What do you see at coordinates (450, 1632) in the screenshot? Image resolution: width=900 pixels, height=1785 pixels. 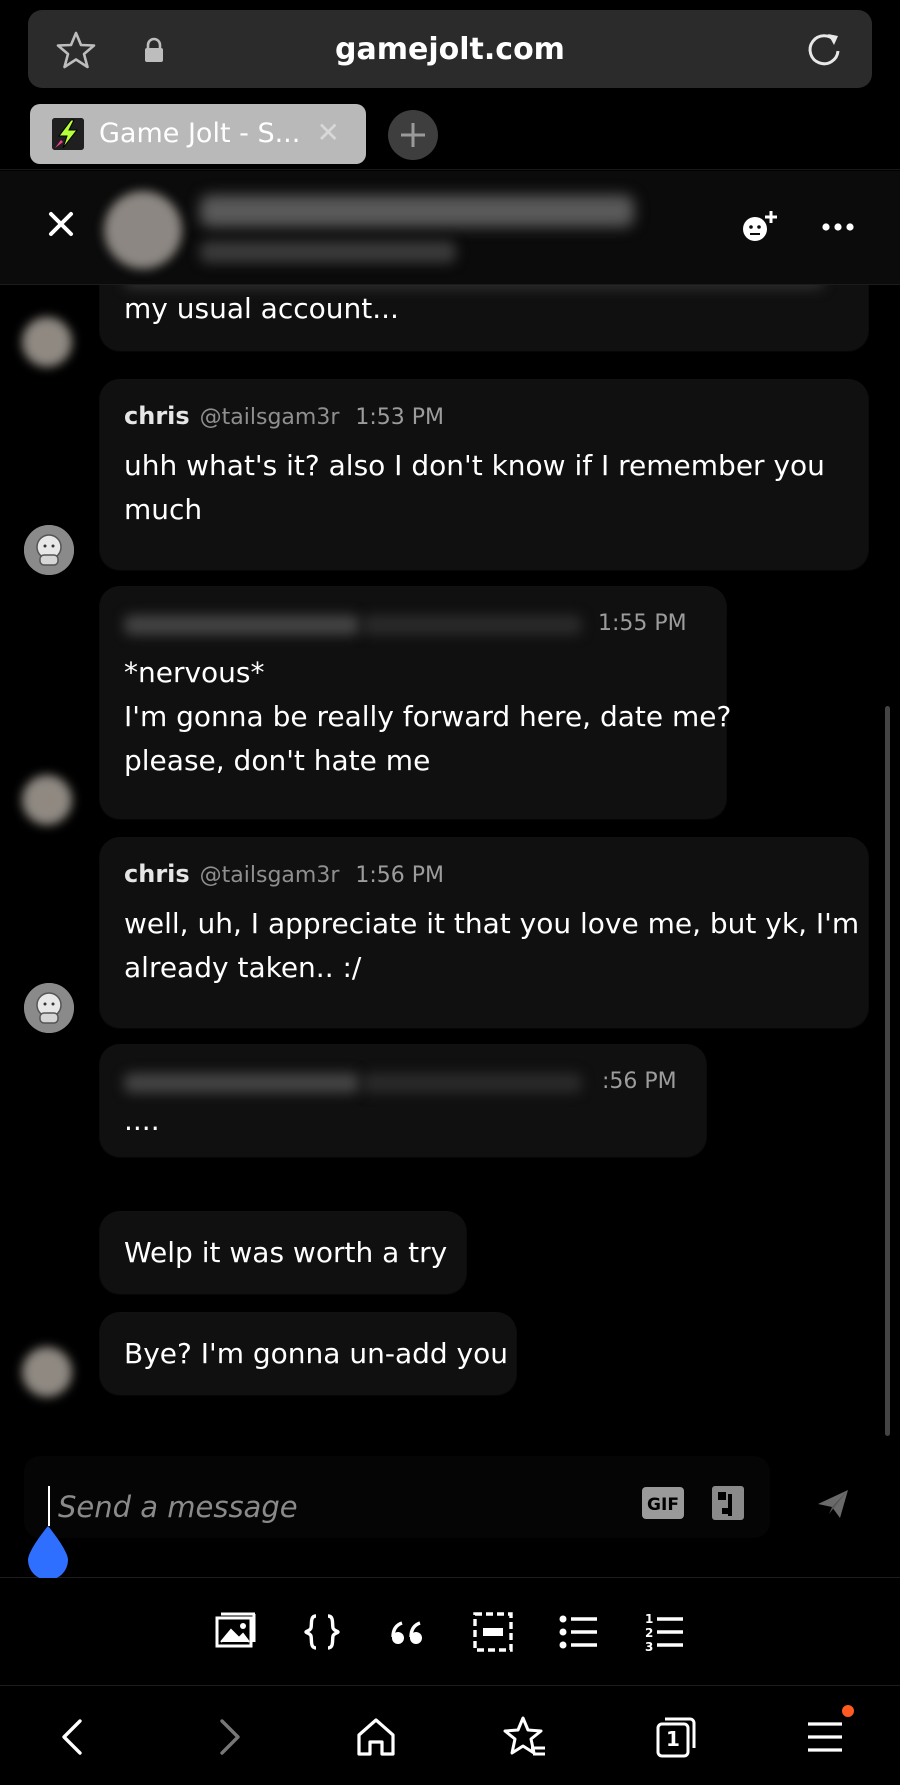 I see `formatting-toolbar: 1 2 3` at bounding box center [450, 1632].